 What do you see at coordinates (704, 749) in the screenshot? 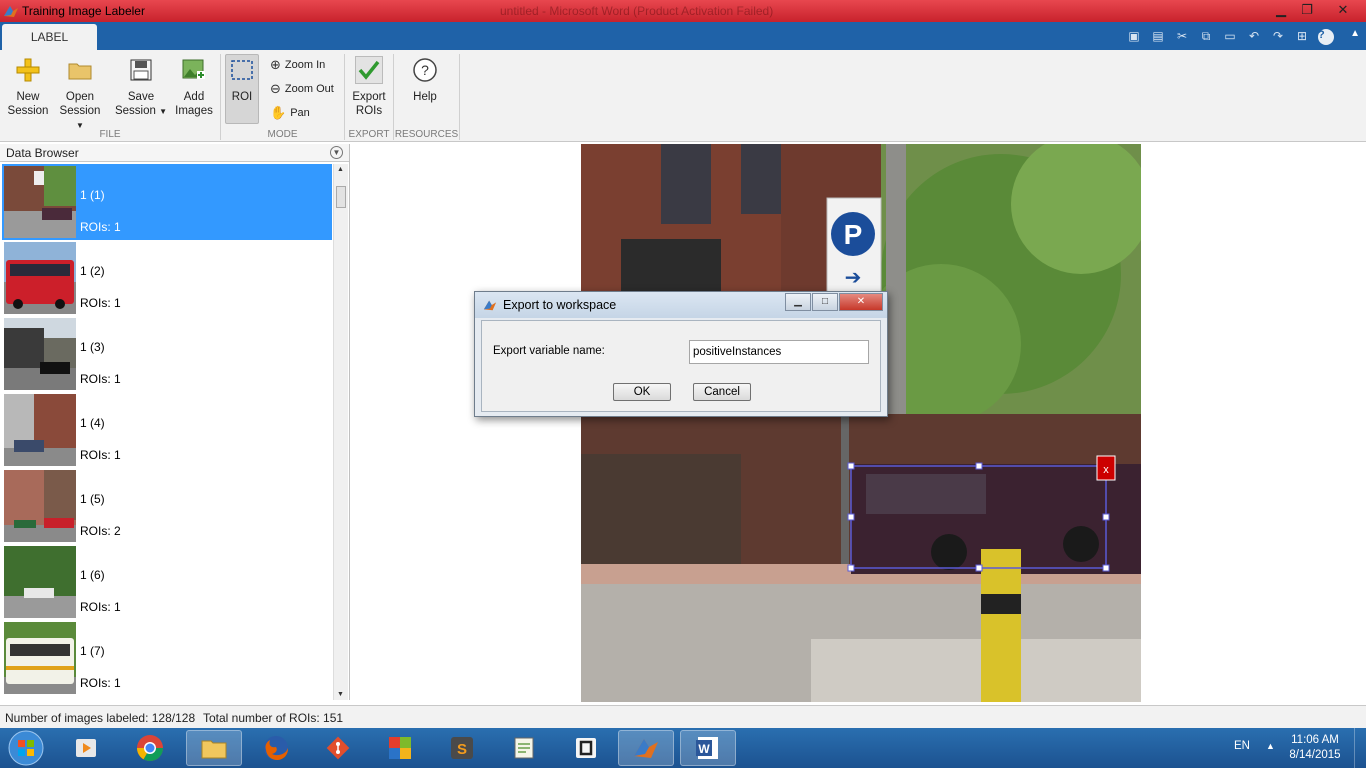
I see `svg-text: W` at bounding box center [704, 749].